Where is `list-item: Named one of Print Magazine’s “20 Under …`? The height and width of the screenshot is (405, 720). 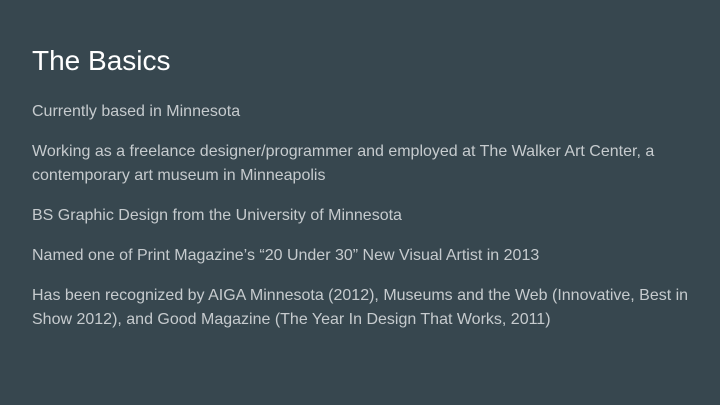 list-item: Named one of Print Magazine’s “20 Under … is located at coordinates (286, 255).